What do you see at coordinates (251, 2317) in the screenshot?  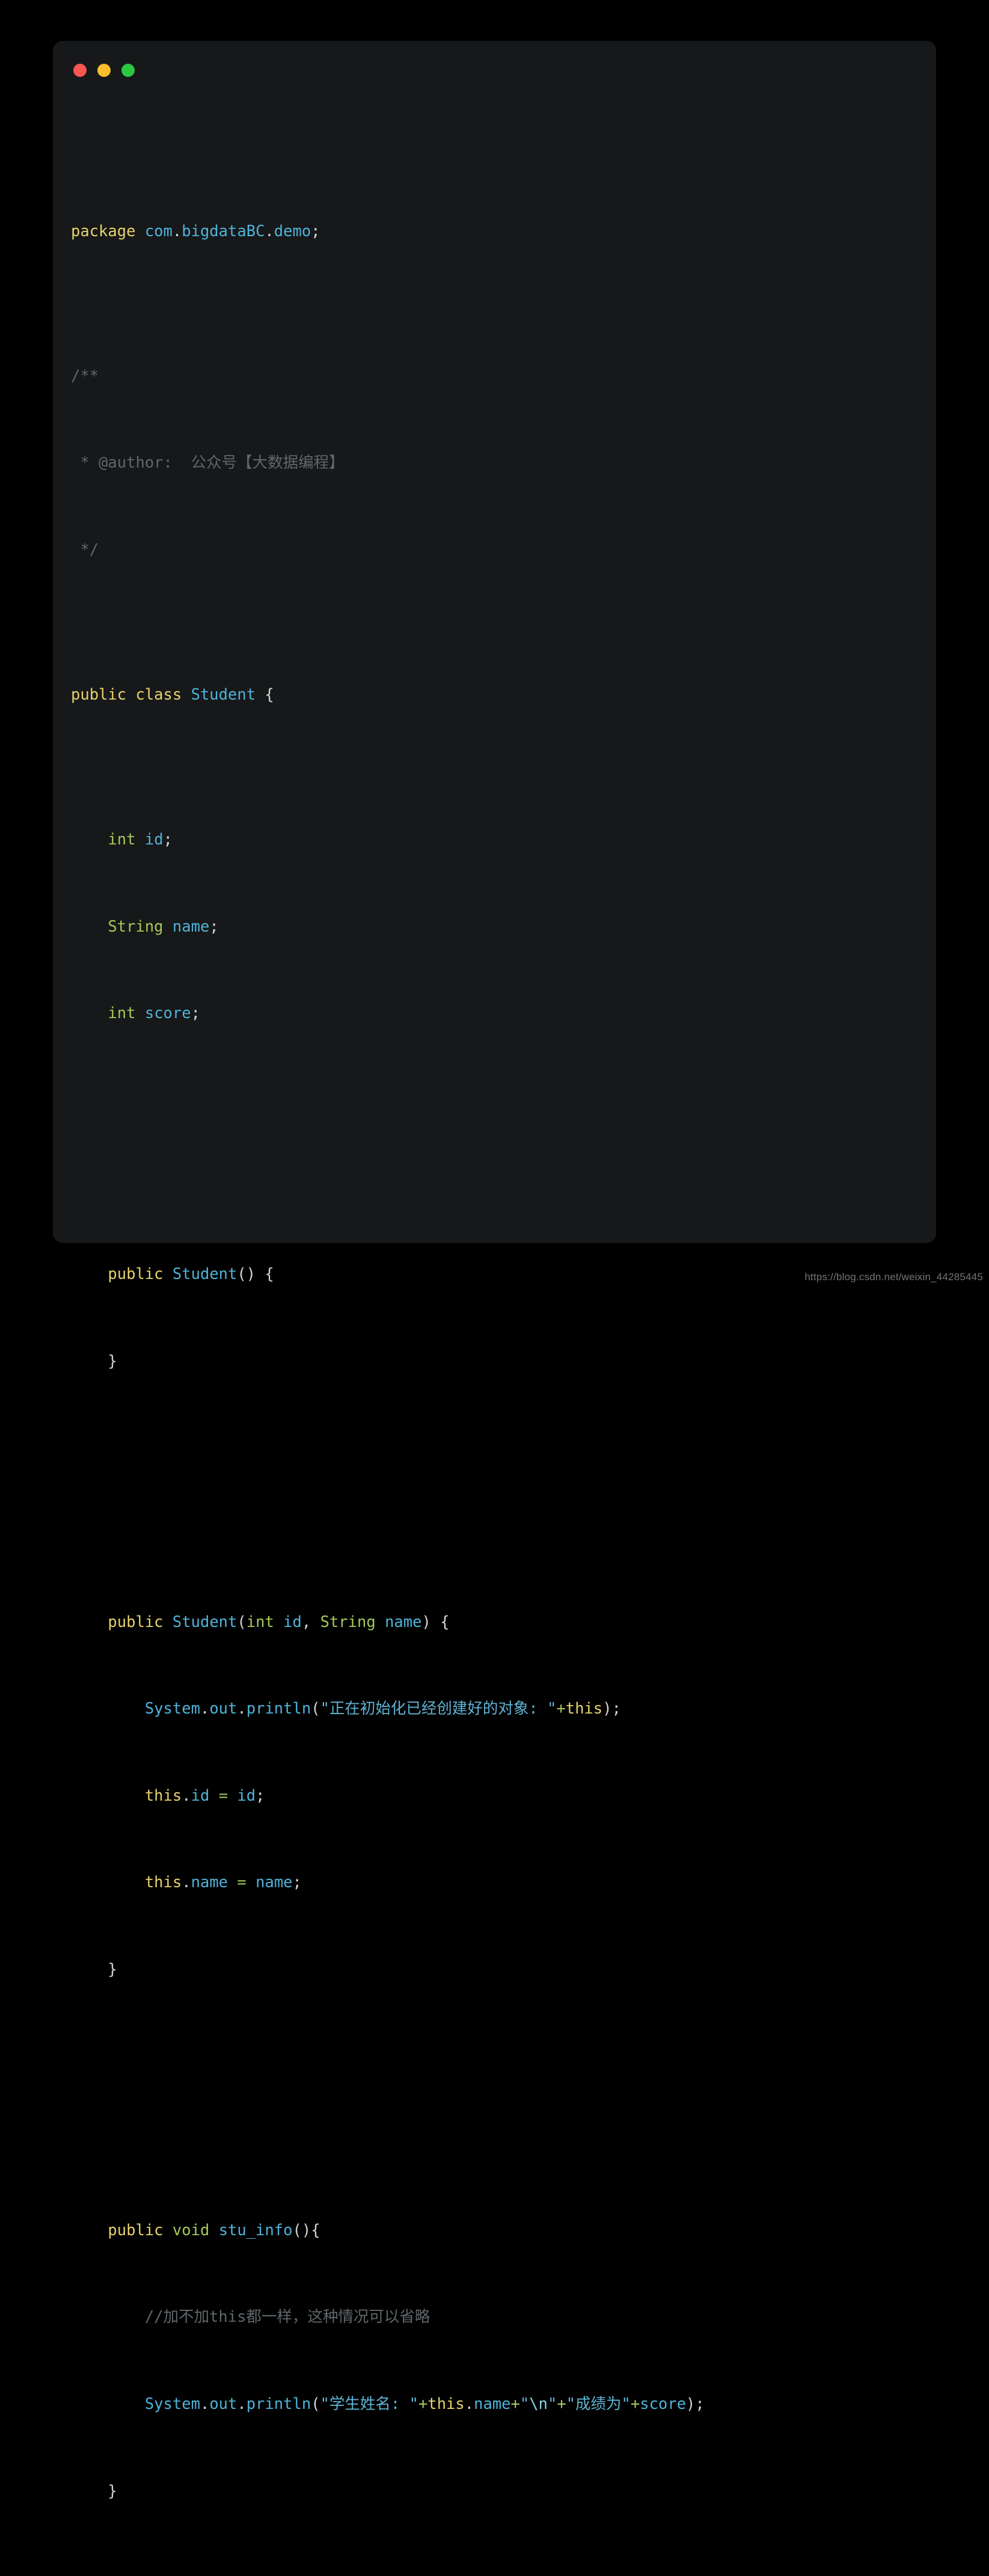 I see `code-line-comment: //加不加this都一样，这种情况可以省略` at bounding box center [251, 2317].